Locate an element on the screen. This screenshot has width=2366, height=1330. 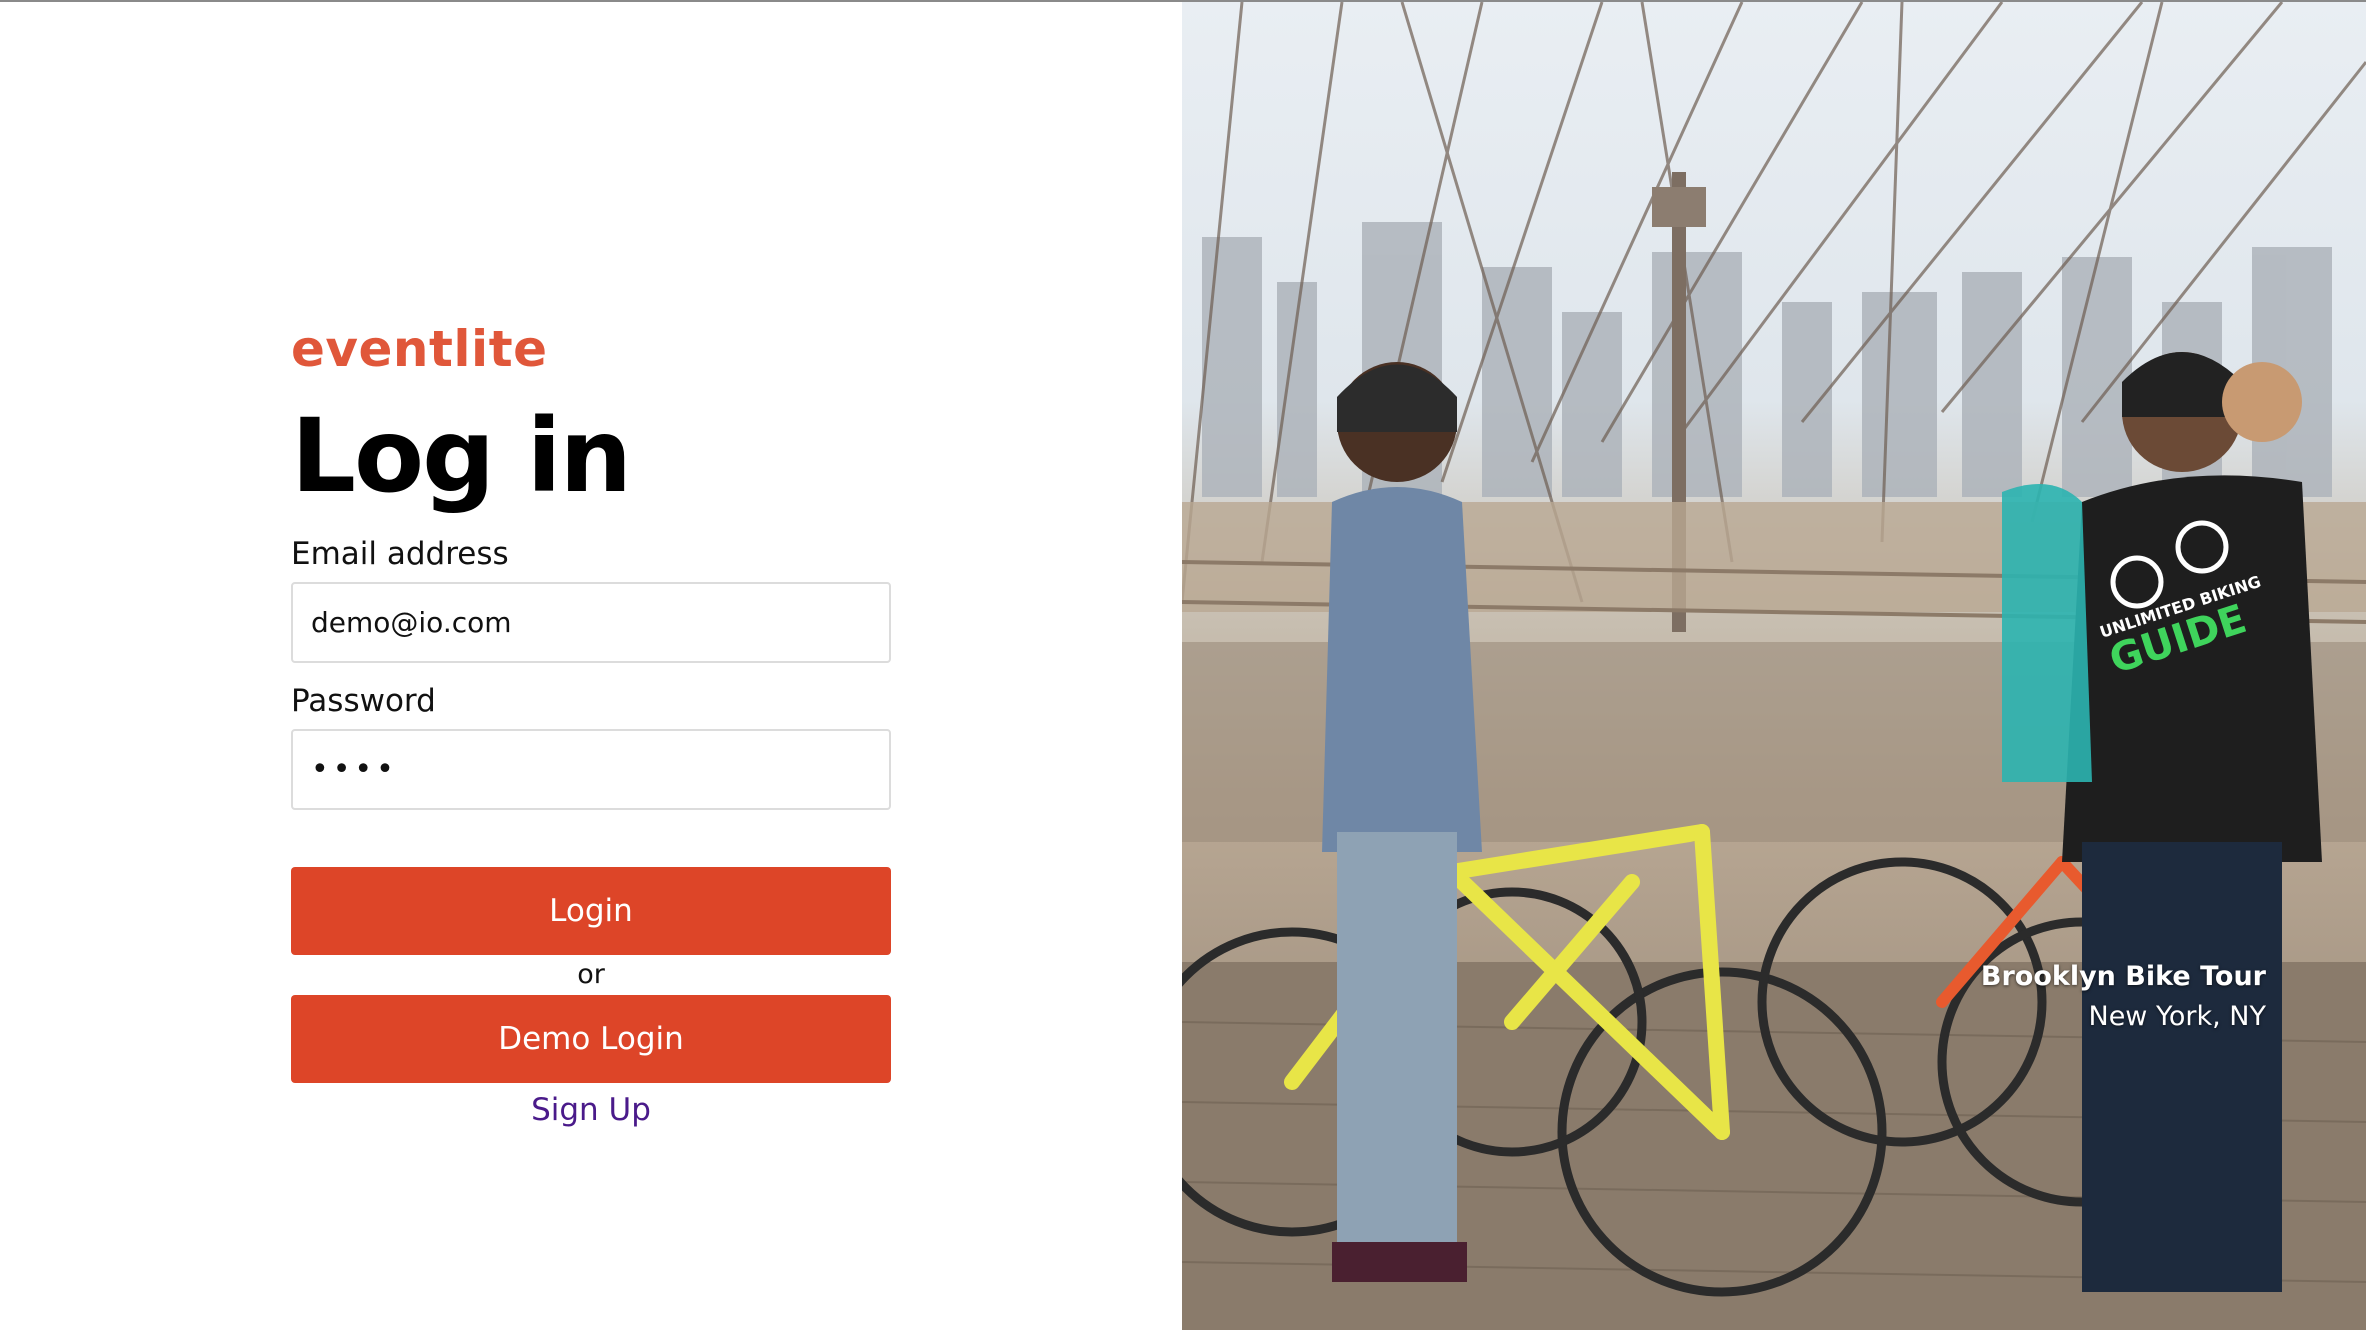
brand-logo: eventlite is located at coordinates (591, 349).